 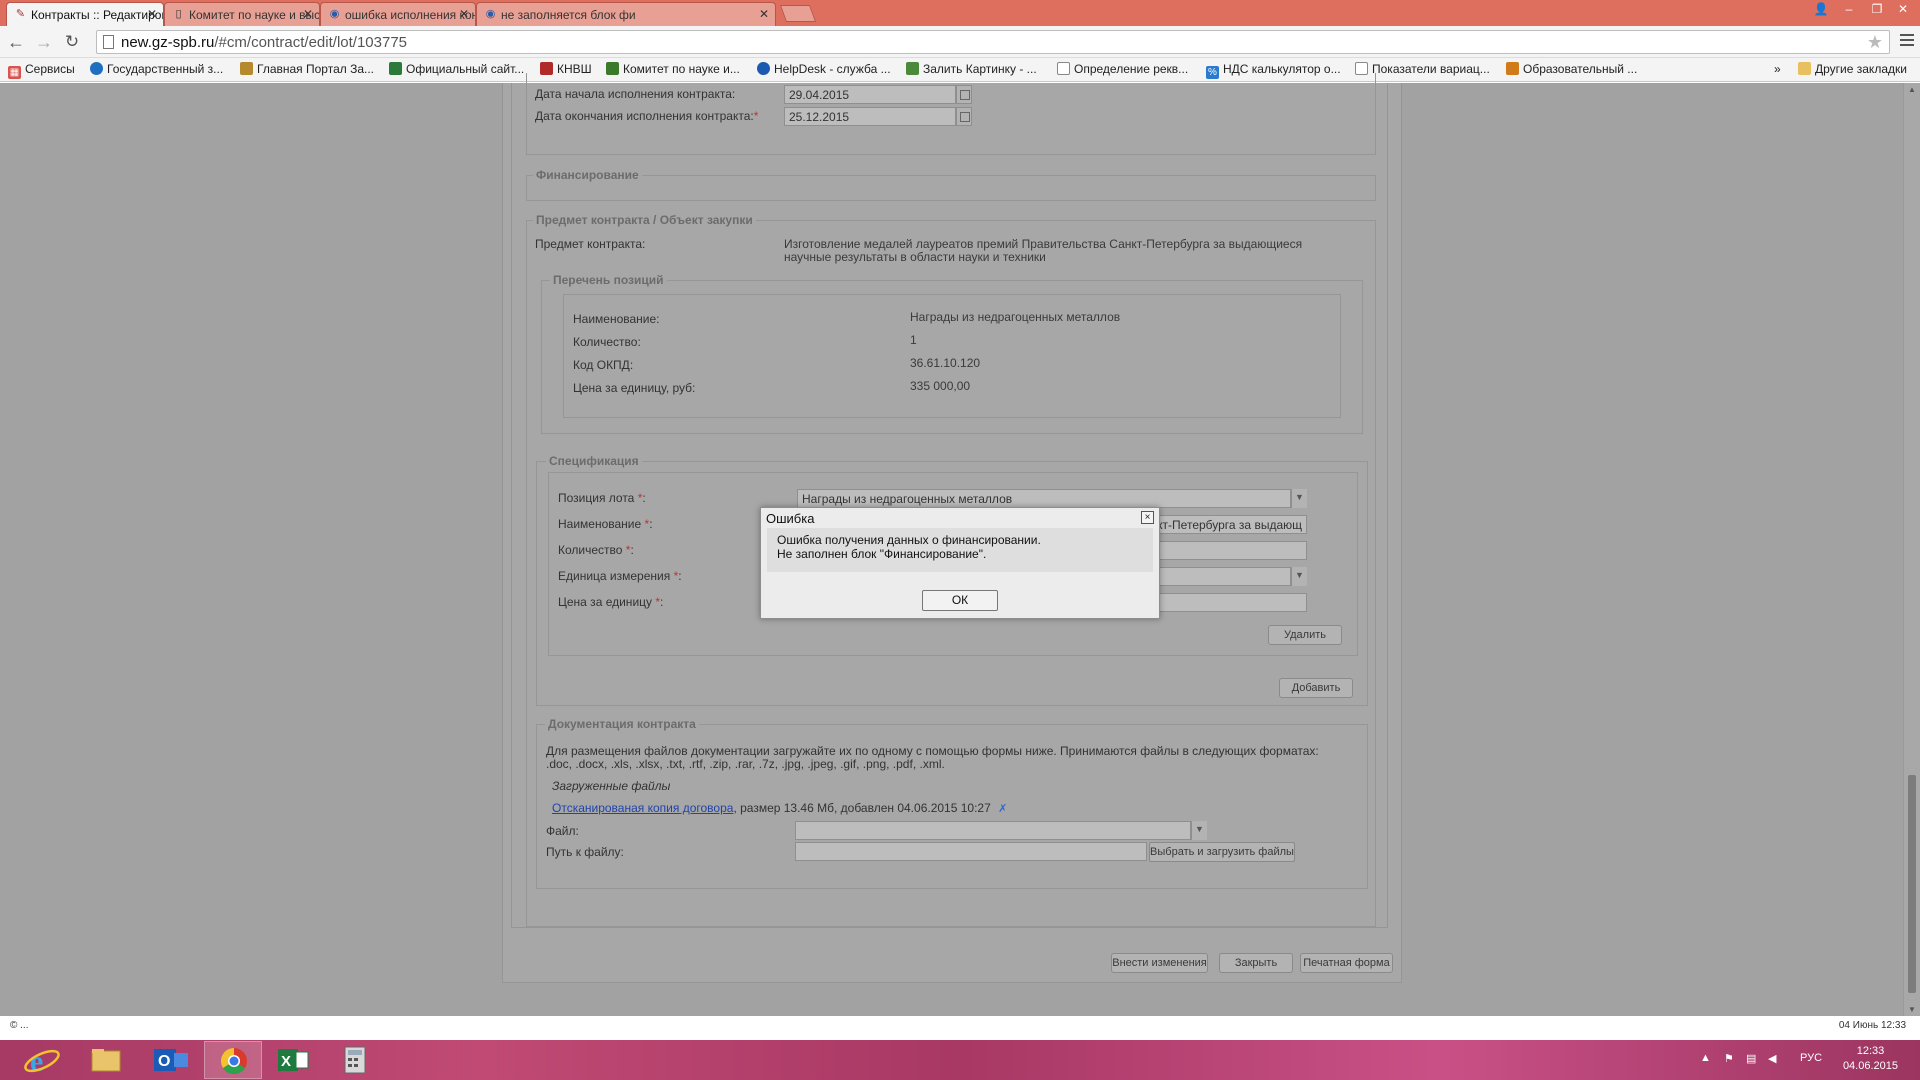 What do you see at coordinates (1004, 808) in the screenshot?
I see `delete-file-icon: ✗` at bounding box center [1004, 808].